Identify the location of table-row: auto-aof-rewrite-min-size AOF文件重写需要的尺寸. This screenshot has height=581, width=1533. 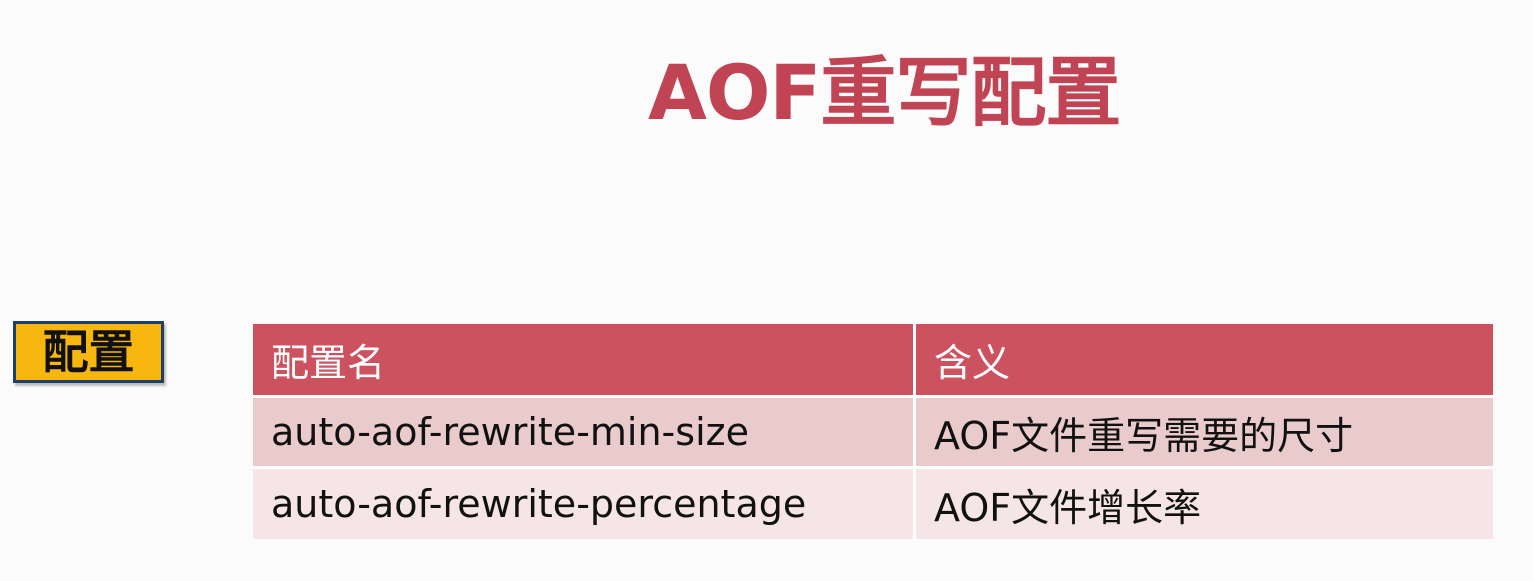
(873, 430).